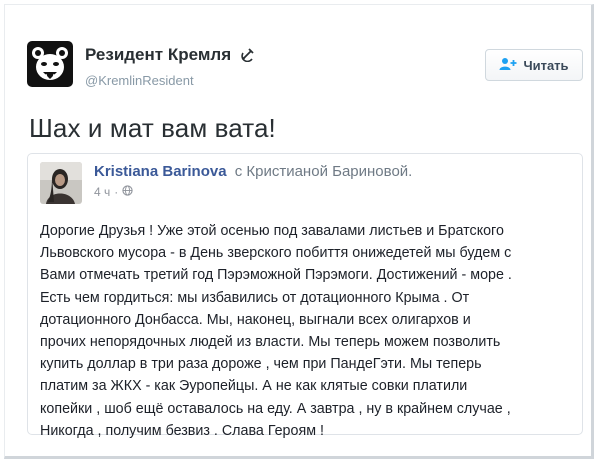 Image resolution: width=600 pixels, height=465 pixels. I want to click on tweet-text: Шах и мат вам вата!, so click(152, 128).